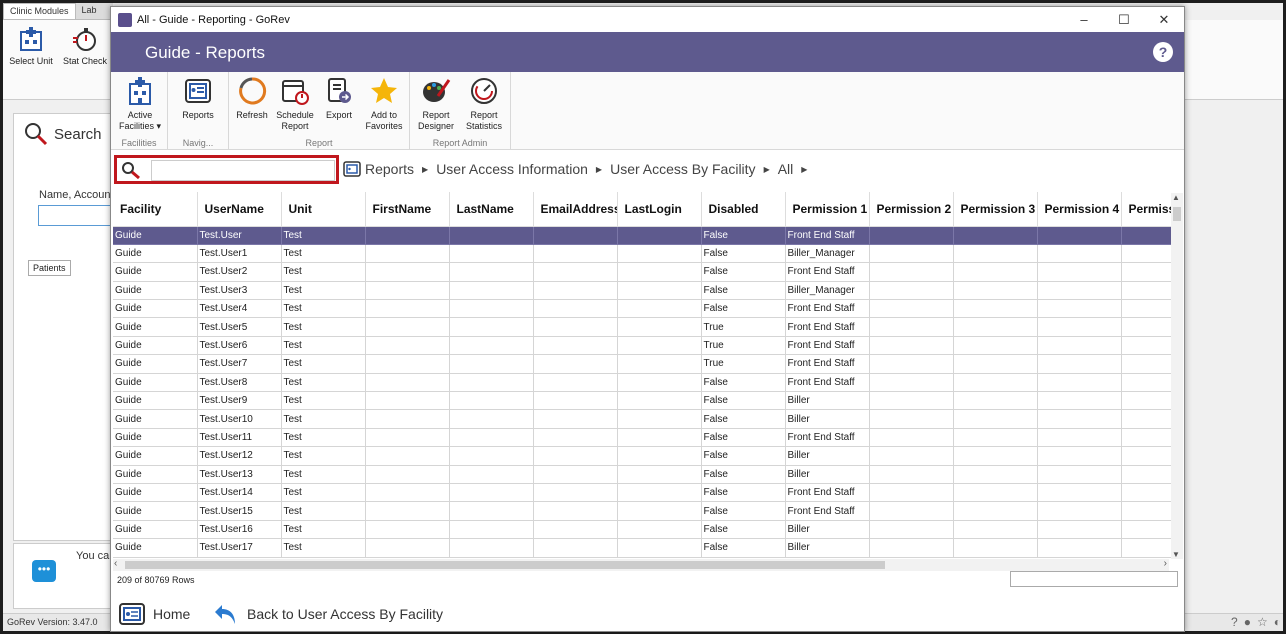 The image size is (1286, 634). What do you see at coordinates (1176, 197) in the screenshot?
I see `scroll-up-icon: ▲` at bounding box center [1176, 197].